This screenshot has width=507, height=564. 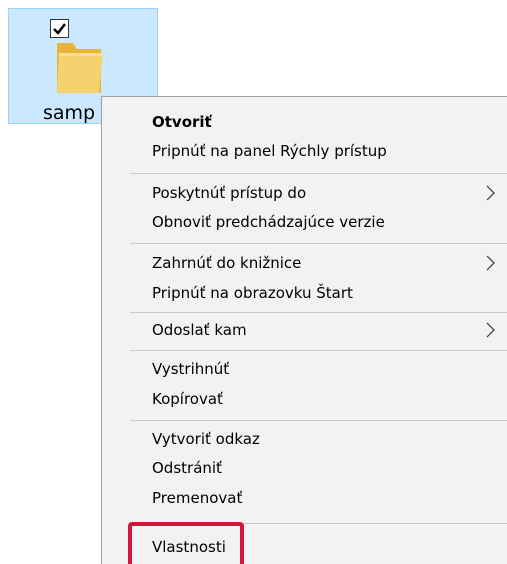 What do you see at coordinates (182, 122) in the screenshot?
I see `menu-item-label: Otvoriť` at bounding box center [182, 122].